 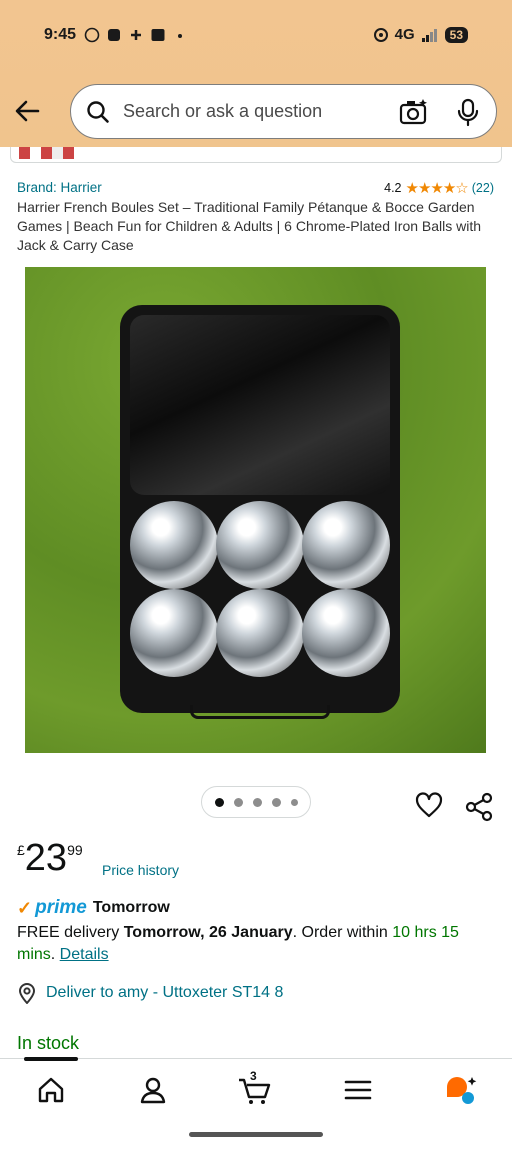 What do you see at coordinates (342, 932) in the screenshot?
I see `order-within-text: . Order within` at bounding box center [342, 932].